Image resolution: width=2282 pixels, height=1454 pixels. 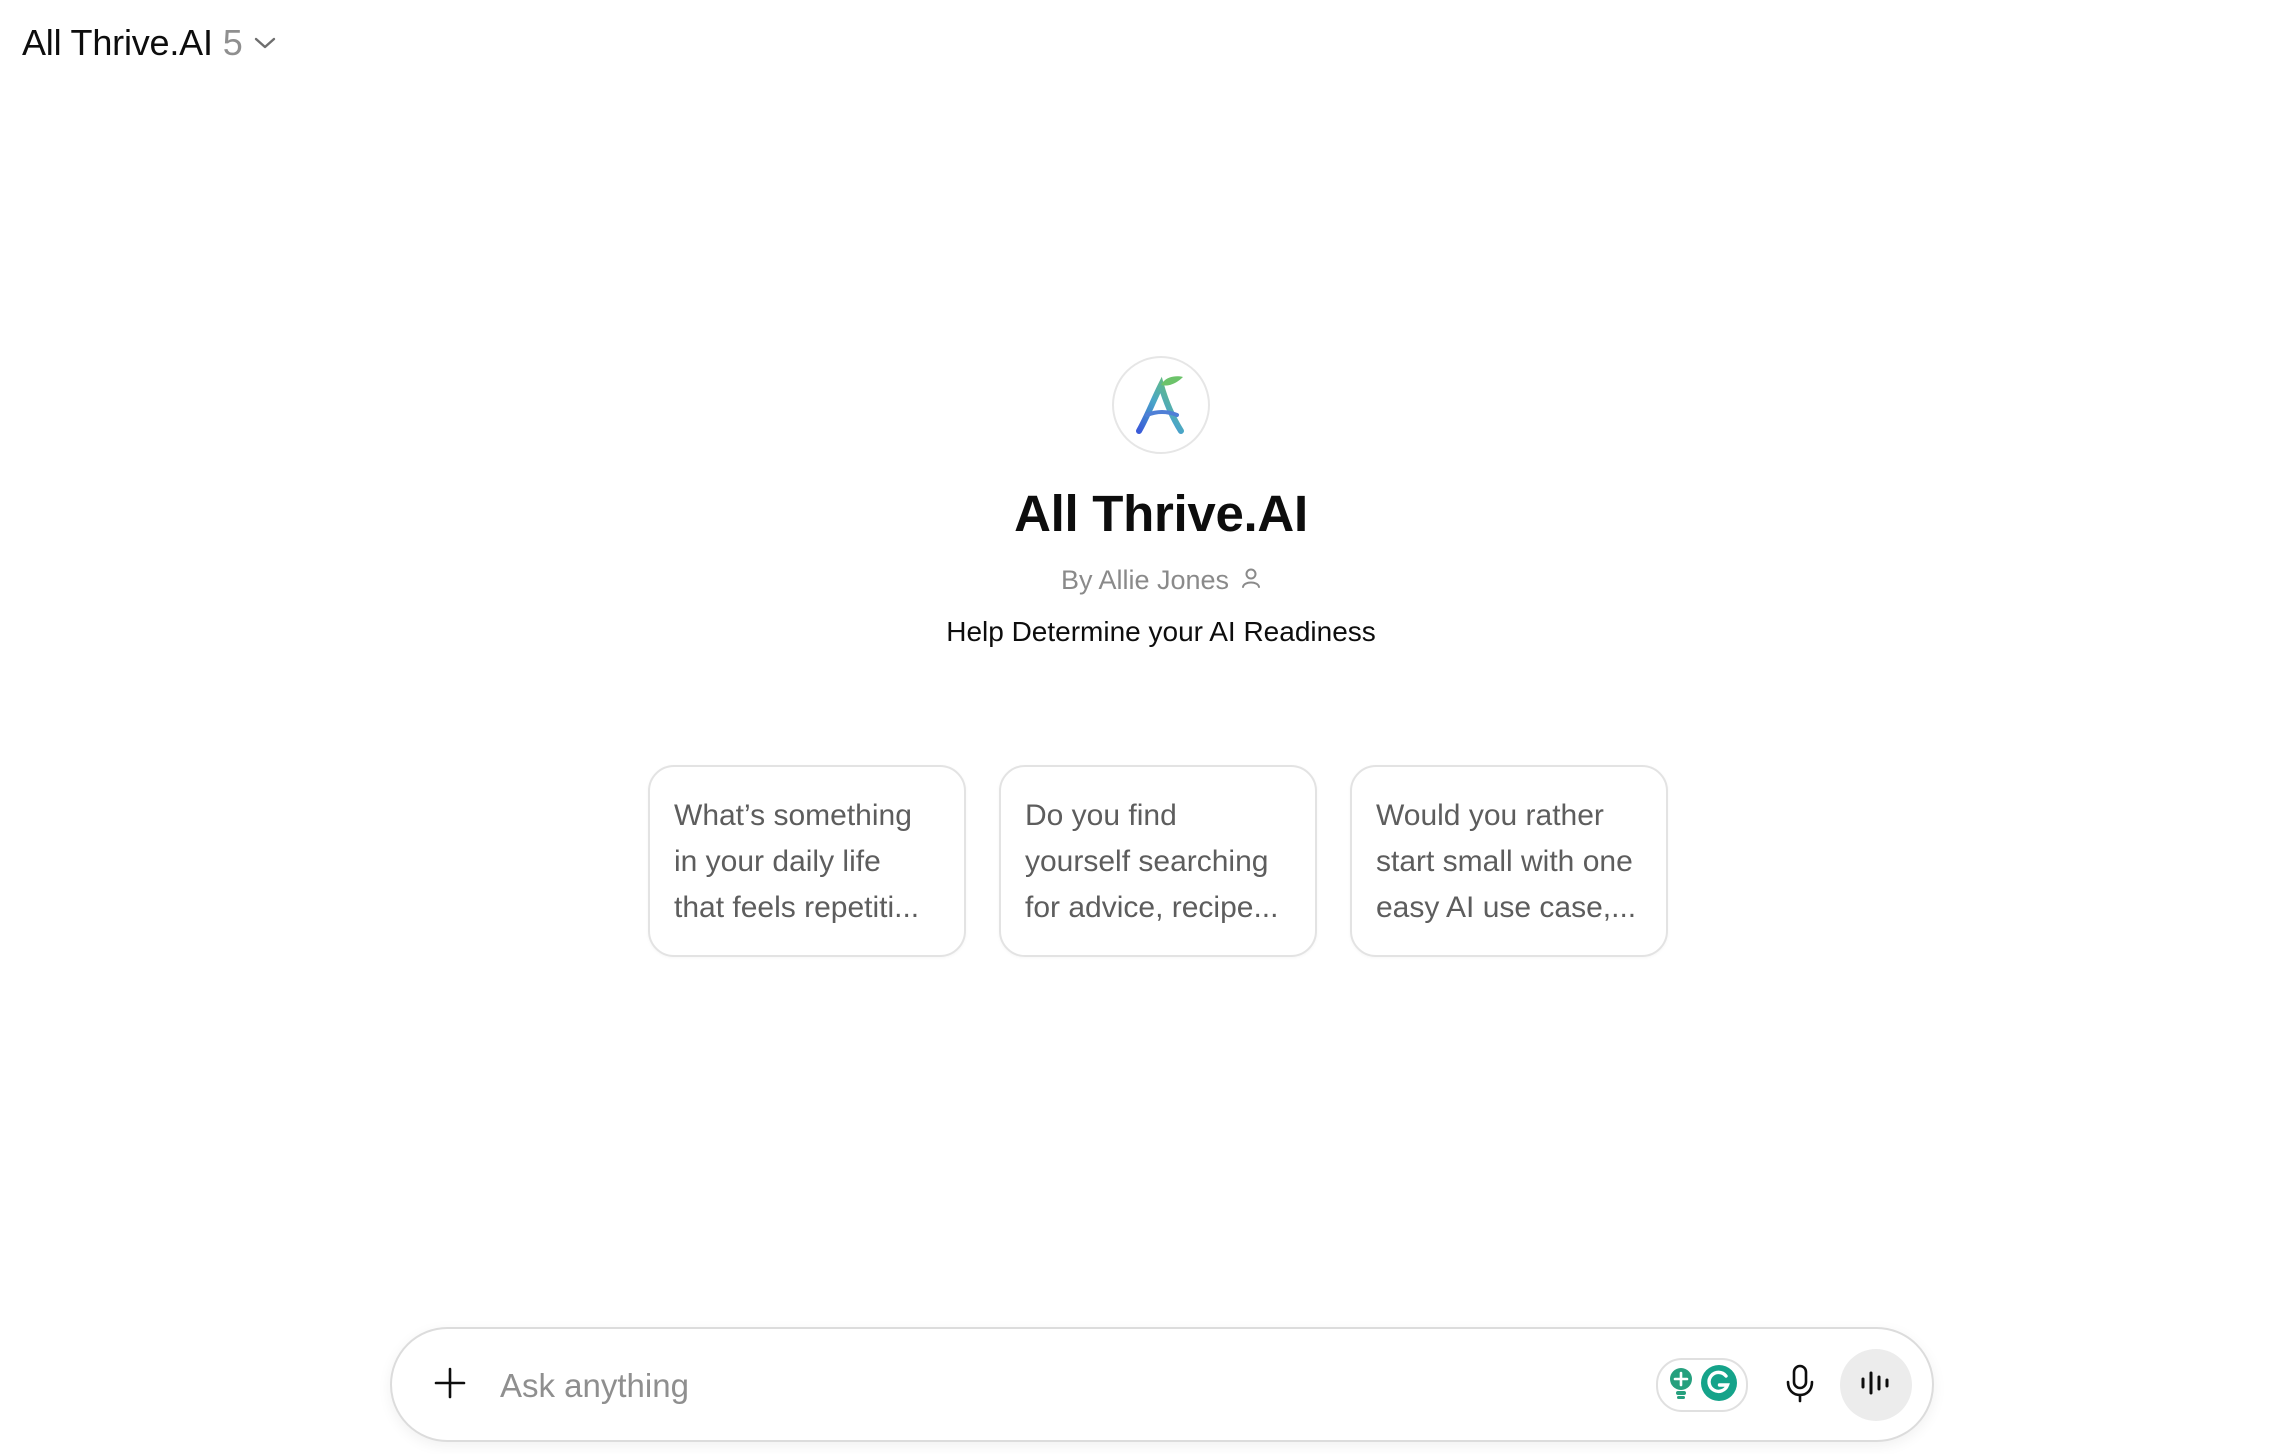 What do you see at coordinates (1719, 1385) in the screenshot?
I see `grammarly-icon` at bounding box center [1719, 1385].